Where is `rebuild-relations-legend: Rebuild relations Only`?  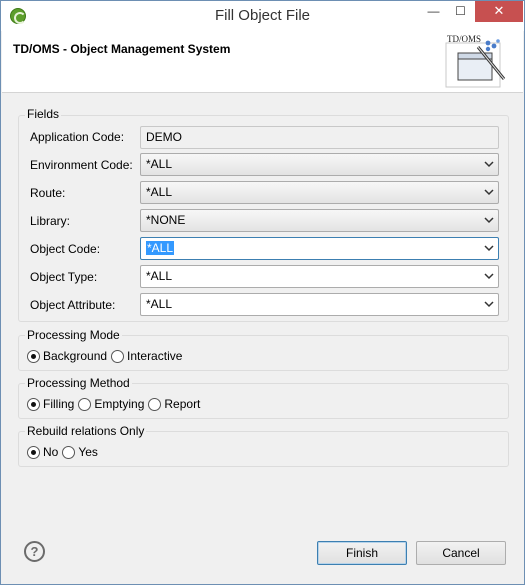
rebuild-relations-legend: Rebuild relations Only is located at coordinates (86, 431).